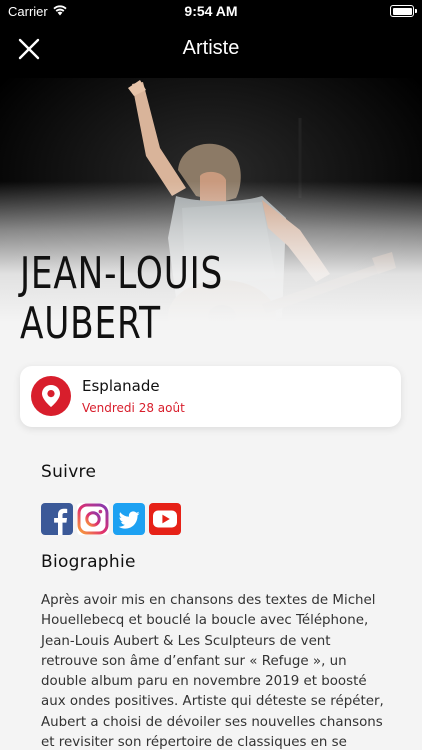 This screenshot has width=422, height=750. I want to click on nav-bar: Artiste, so click(211, 50).